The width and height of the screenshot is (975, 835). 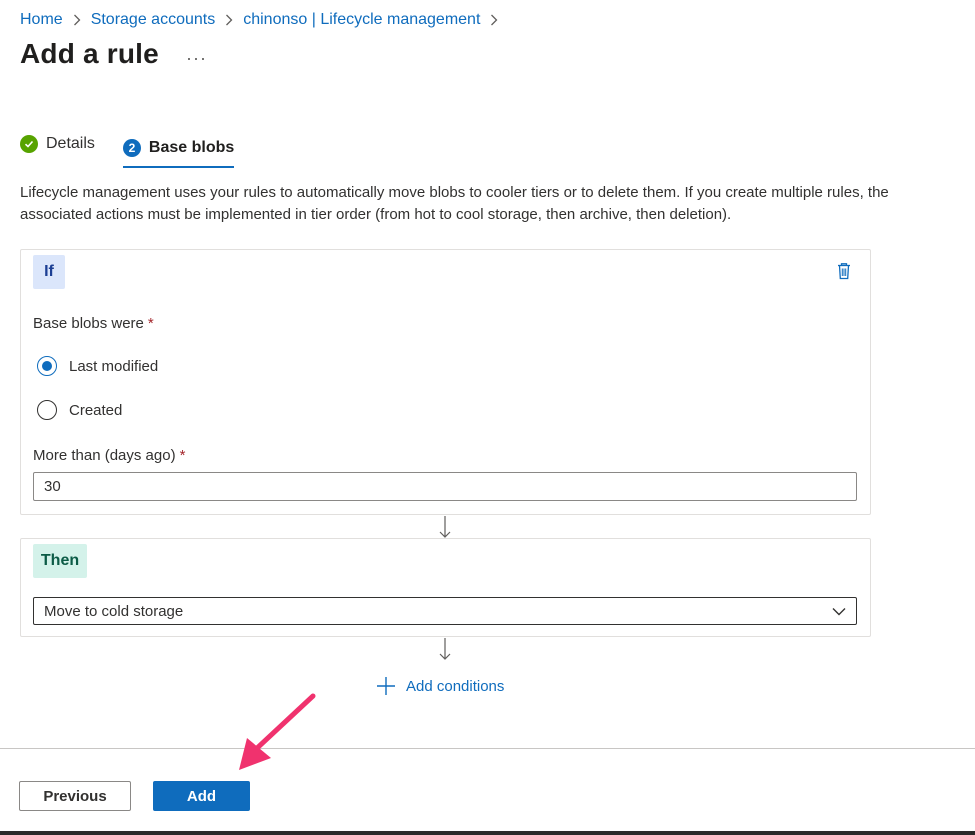 I want to click on step-number-badge: 2, so click(x=131, y=148).